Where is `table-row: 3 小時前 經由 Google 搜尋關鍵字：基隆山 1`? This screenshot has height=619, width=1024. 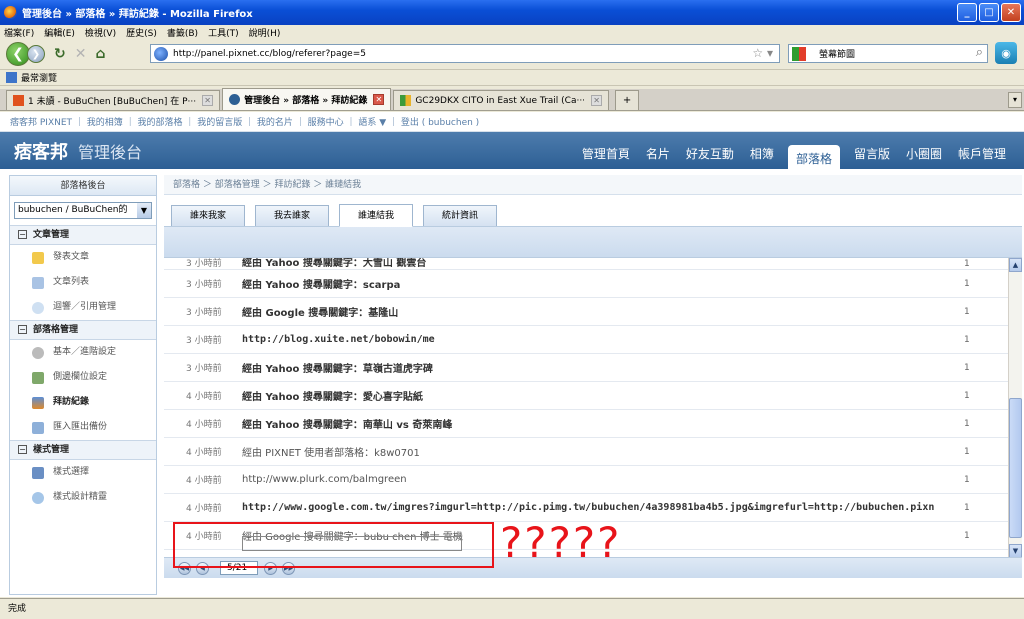 table-row: 3 小時前 經由 Google 搜尋關鍵字：基隆山 1 is located at coordinates (593, 312).